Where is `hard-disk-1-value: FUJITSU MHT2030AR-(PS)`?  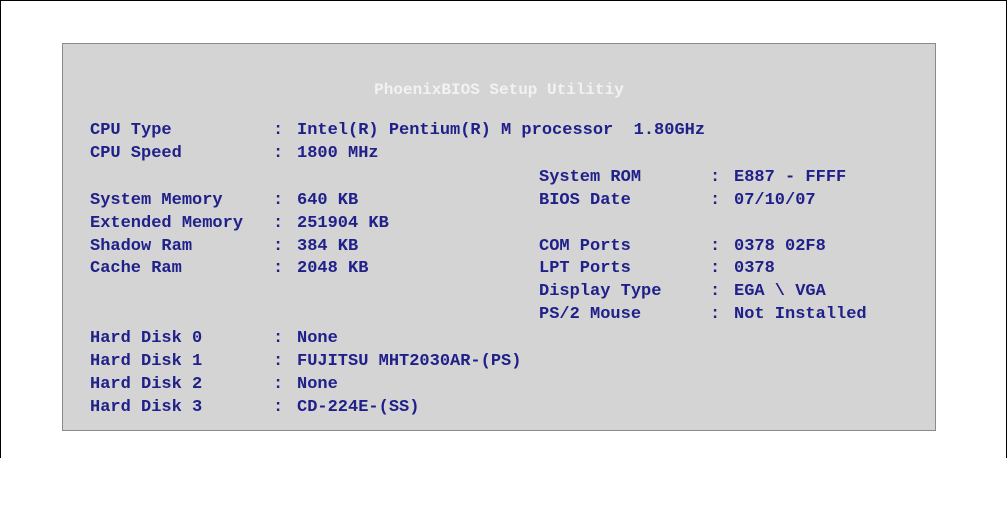 hard-disk-1-value: FUJITSU MHT2030AR-(PS) is located at coordinates (409, 361).